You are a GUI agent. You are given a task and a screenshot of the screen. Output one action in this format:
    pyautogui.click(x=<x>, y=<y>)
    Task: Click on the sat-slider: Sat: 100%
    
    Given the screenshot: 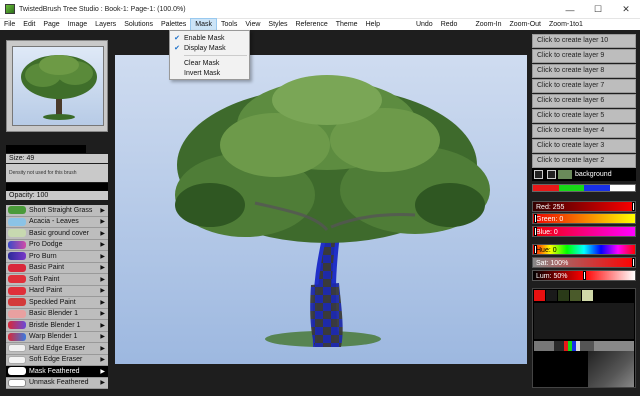 What is the action you would take?
    pyautogui.click(x=584, y=262)
    